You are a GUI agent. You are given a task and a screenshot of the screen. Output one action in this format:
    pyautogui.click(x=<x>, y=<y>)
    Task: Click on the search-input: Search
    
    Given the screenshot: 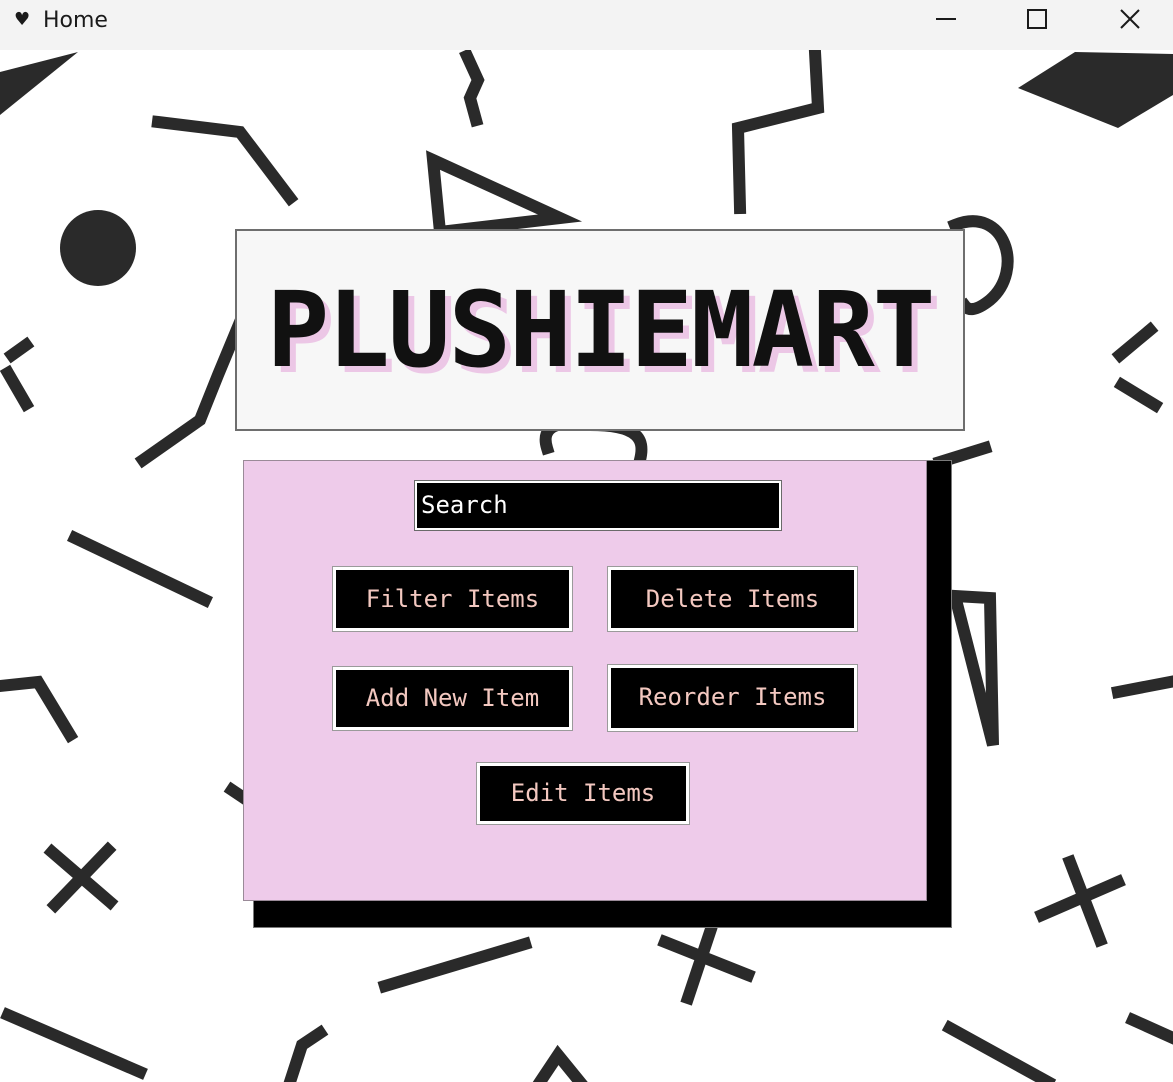 What is the action you would take?
    pyautogui.click(x=598, y=505)
    